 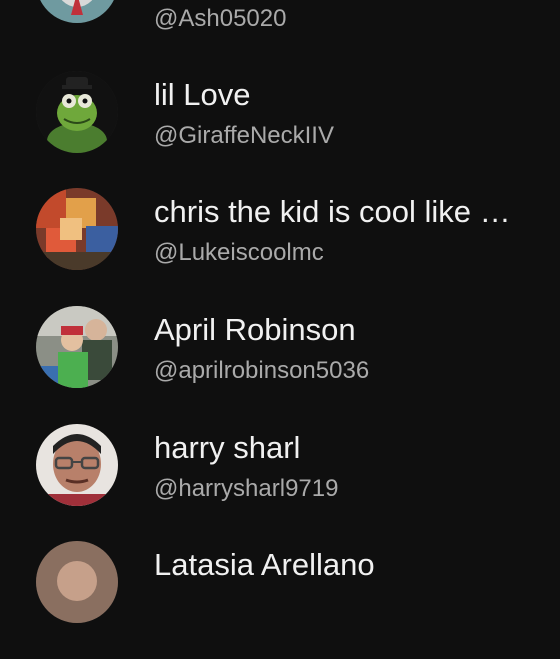 What do you see at coordinates (77, 347) in the screenshot?
I see `family-photo-avatar` at bounding box center [77, 347].